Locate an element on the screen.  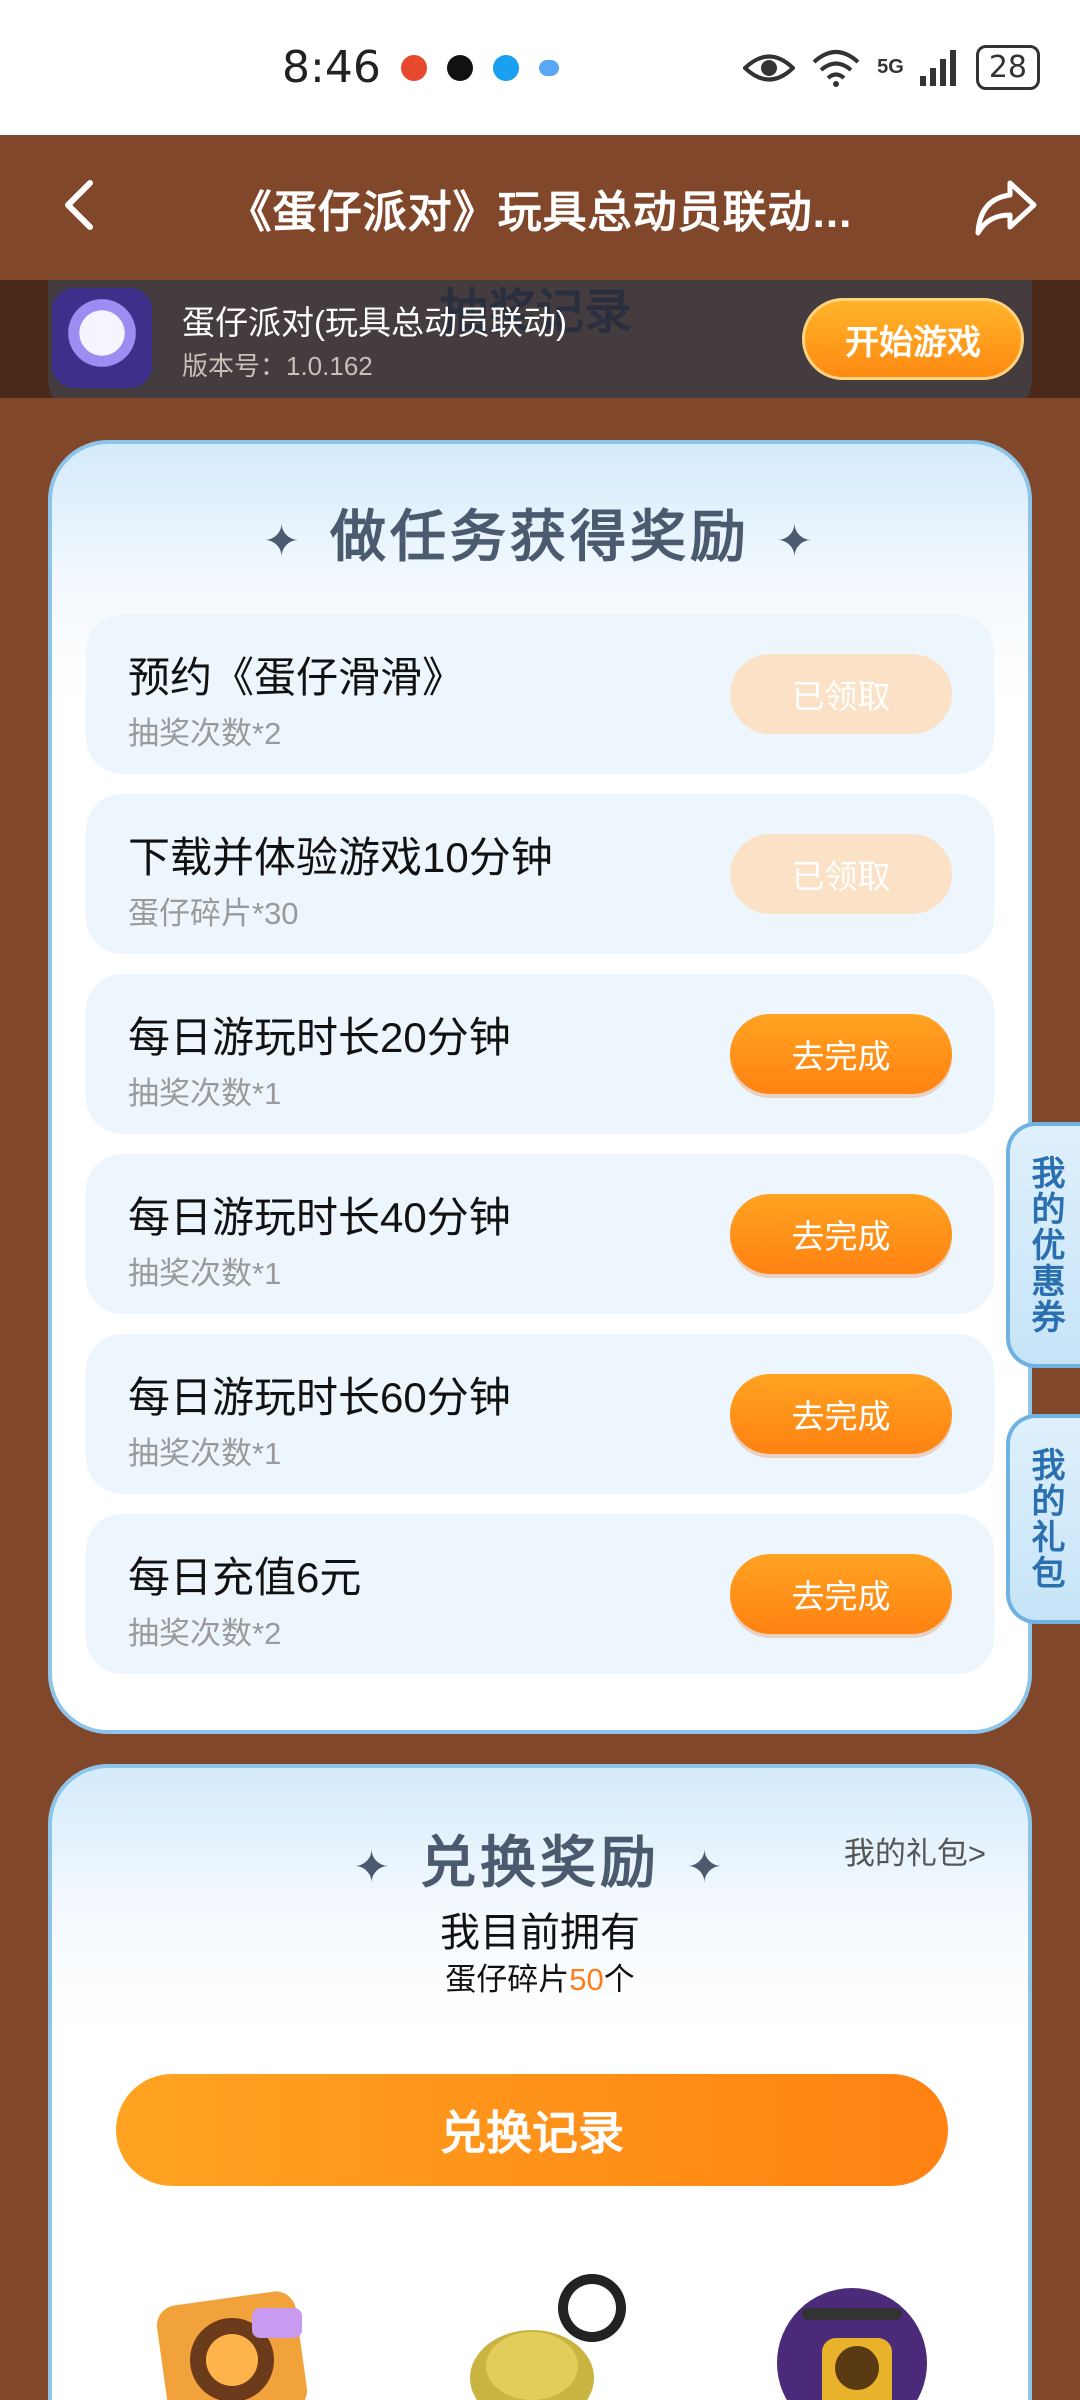
app-notification-icon is located at coordinates (413, 67).